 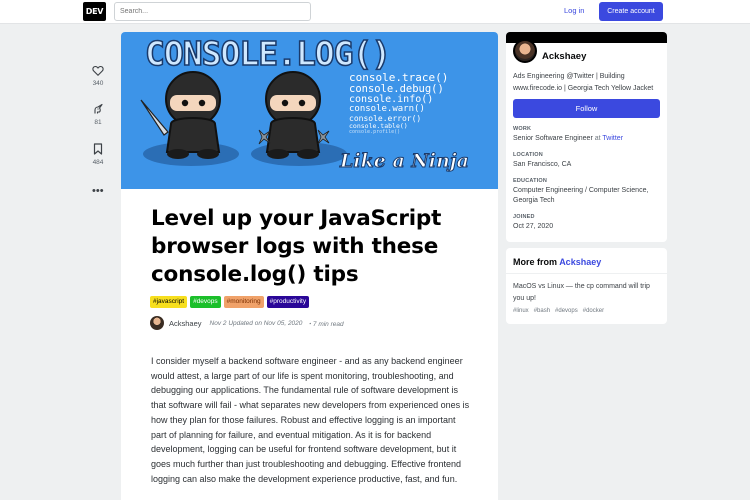 What do you see at coordinates (586, 108) in the screenshot?
I see `follow-button: Follow` at bounding box center [586, 108].